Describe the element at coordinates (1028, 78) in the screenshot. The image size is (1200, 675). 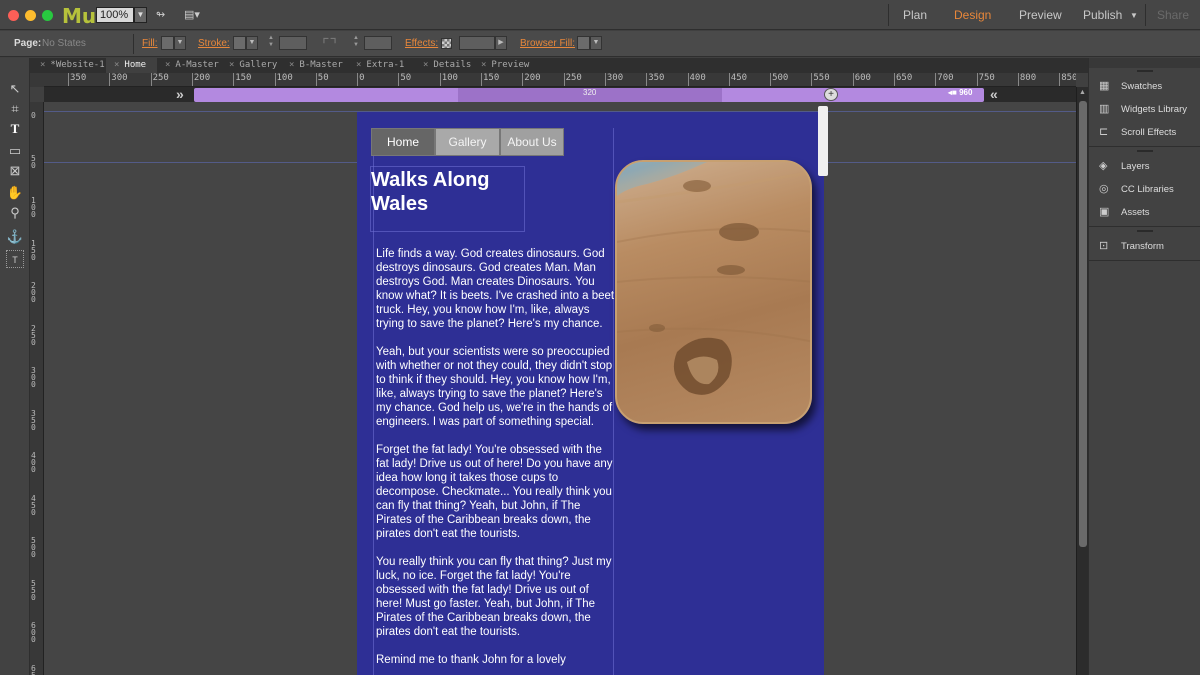
I see `ruler-label: 800` at that location.